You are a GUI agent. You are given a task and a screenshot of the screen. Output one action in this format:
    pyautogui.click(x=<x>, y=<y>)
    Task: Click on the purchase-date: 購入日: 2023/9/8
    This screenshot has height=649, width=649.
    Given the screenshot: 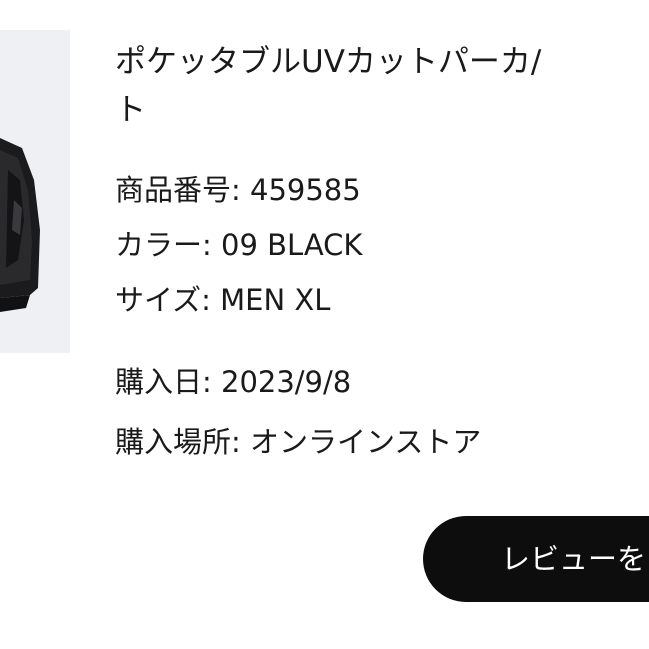 What is the action you would take?
    pyautogui.click(x=233, y=382)
    